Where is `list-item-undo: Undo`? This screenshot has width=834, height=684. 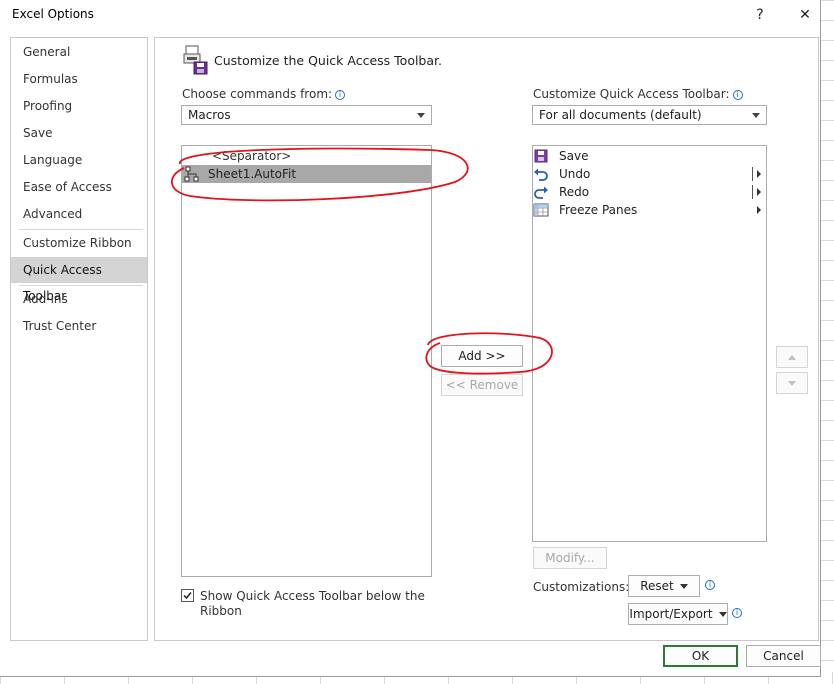 list-item-undo: Undo is located at coordinates (649, 174).